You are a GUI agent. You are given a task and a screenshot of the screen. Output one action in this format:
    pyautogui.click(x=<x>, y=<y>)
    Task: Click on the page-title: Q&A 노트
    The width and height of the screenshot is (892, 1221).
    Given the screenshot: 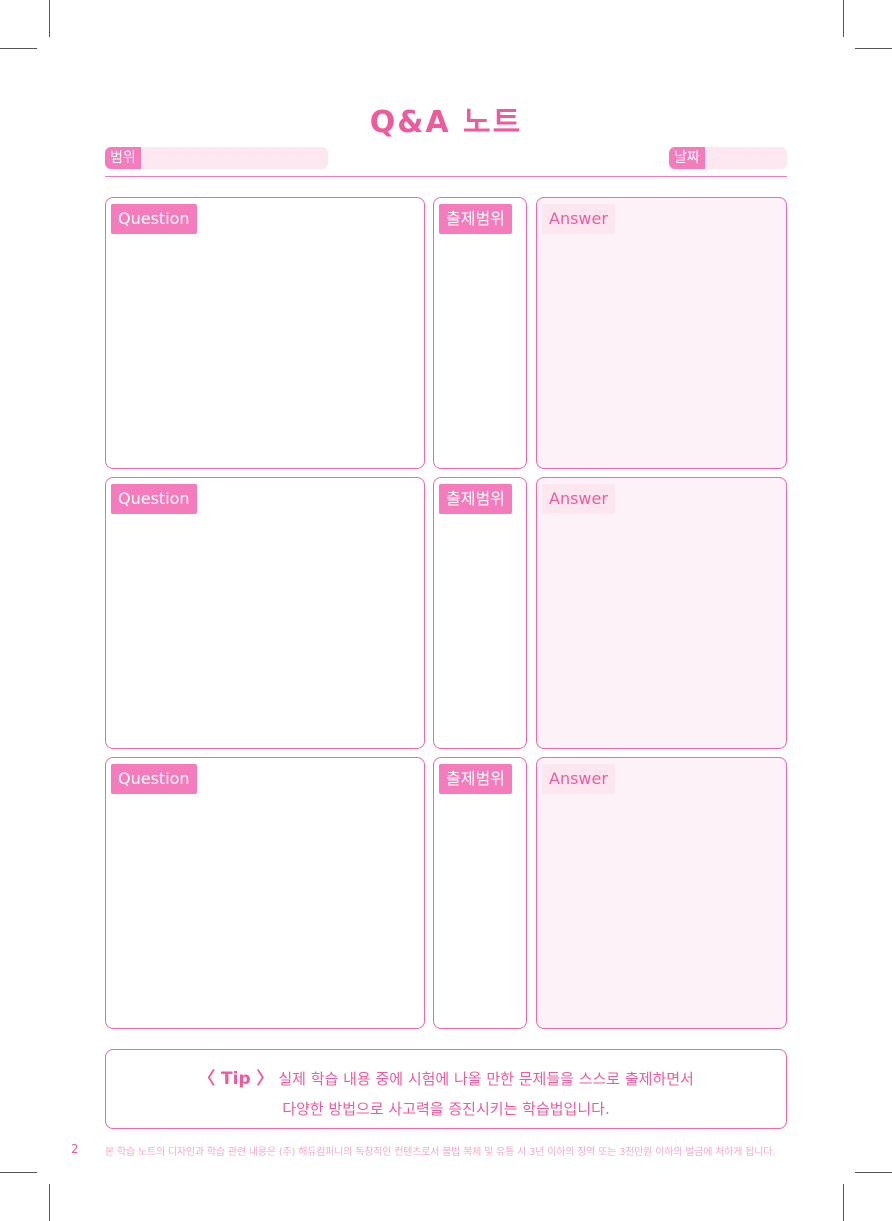 What is the action you would take?
    pyautogui.click(x=446, y=122)
    